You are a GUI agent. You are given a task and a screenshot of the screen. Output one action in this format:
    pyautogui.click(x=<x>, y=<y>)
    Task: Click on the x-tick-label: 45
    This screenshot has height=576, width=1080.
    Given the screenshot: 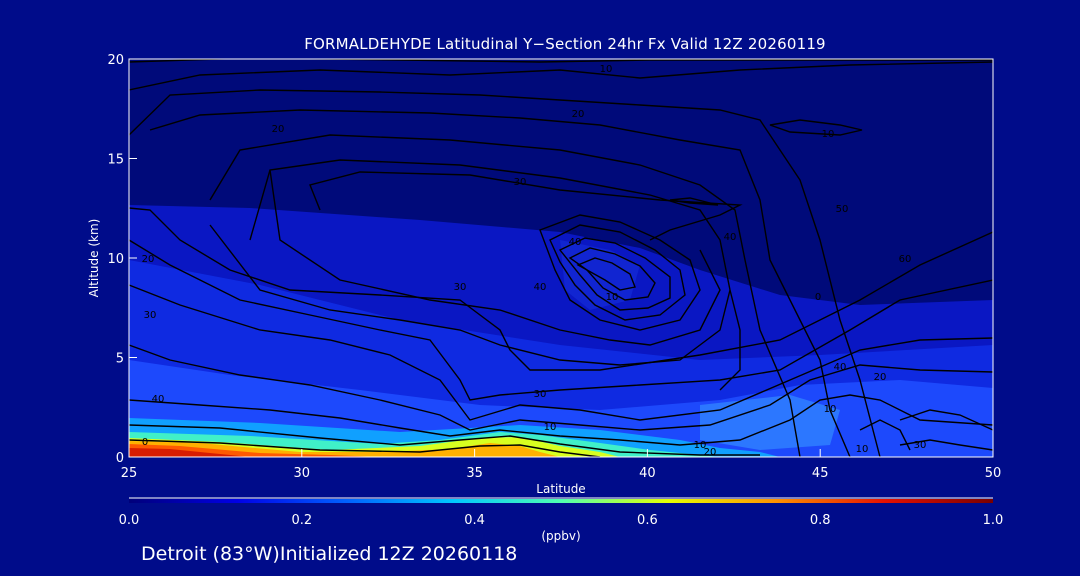 What is the action you would take?
    pyautogui.click(x=820, y=473)
    